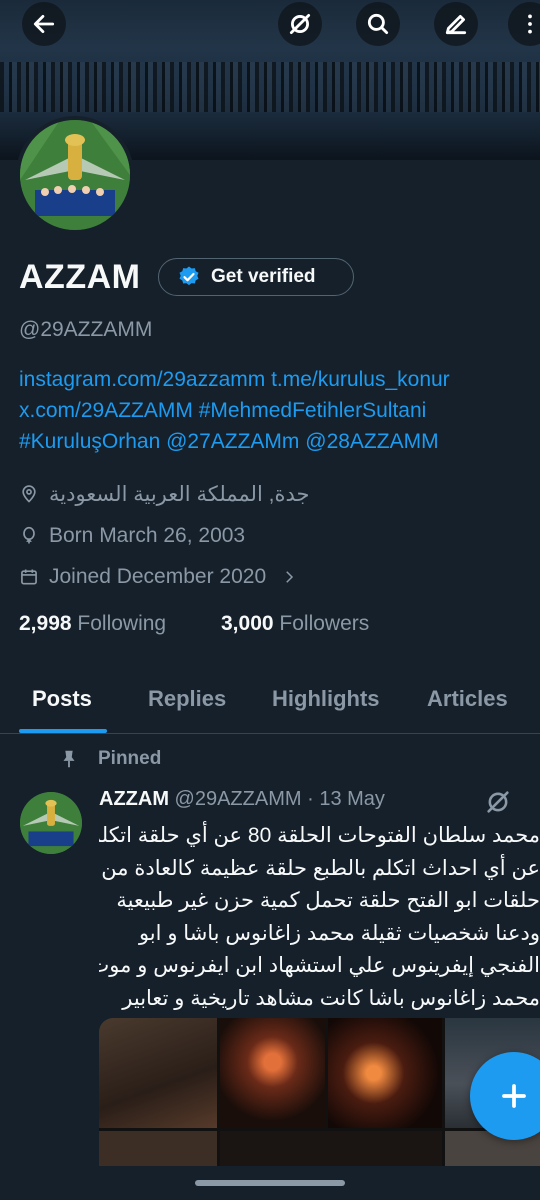 This screenshot has width=540, height=1200. What do you see at coordinates (86, 329) in the screenshot?
I see `profile-handle: @29AZZAMM` at bounding box center [86, 329].